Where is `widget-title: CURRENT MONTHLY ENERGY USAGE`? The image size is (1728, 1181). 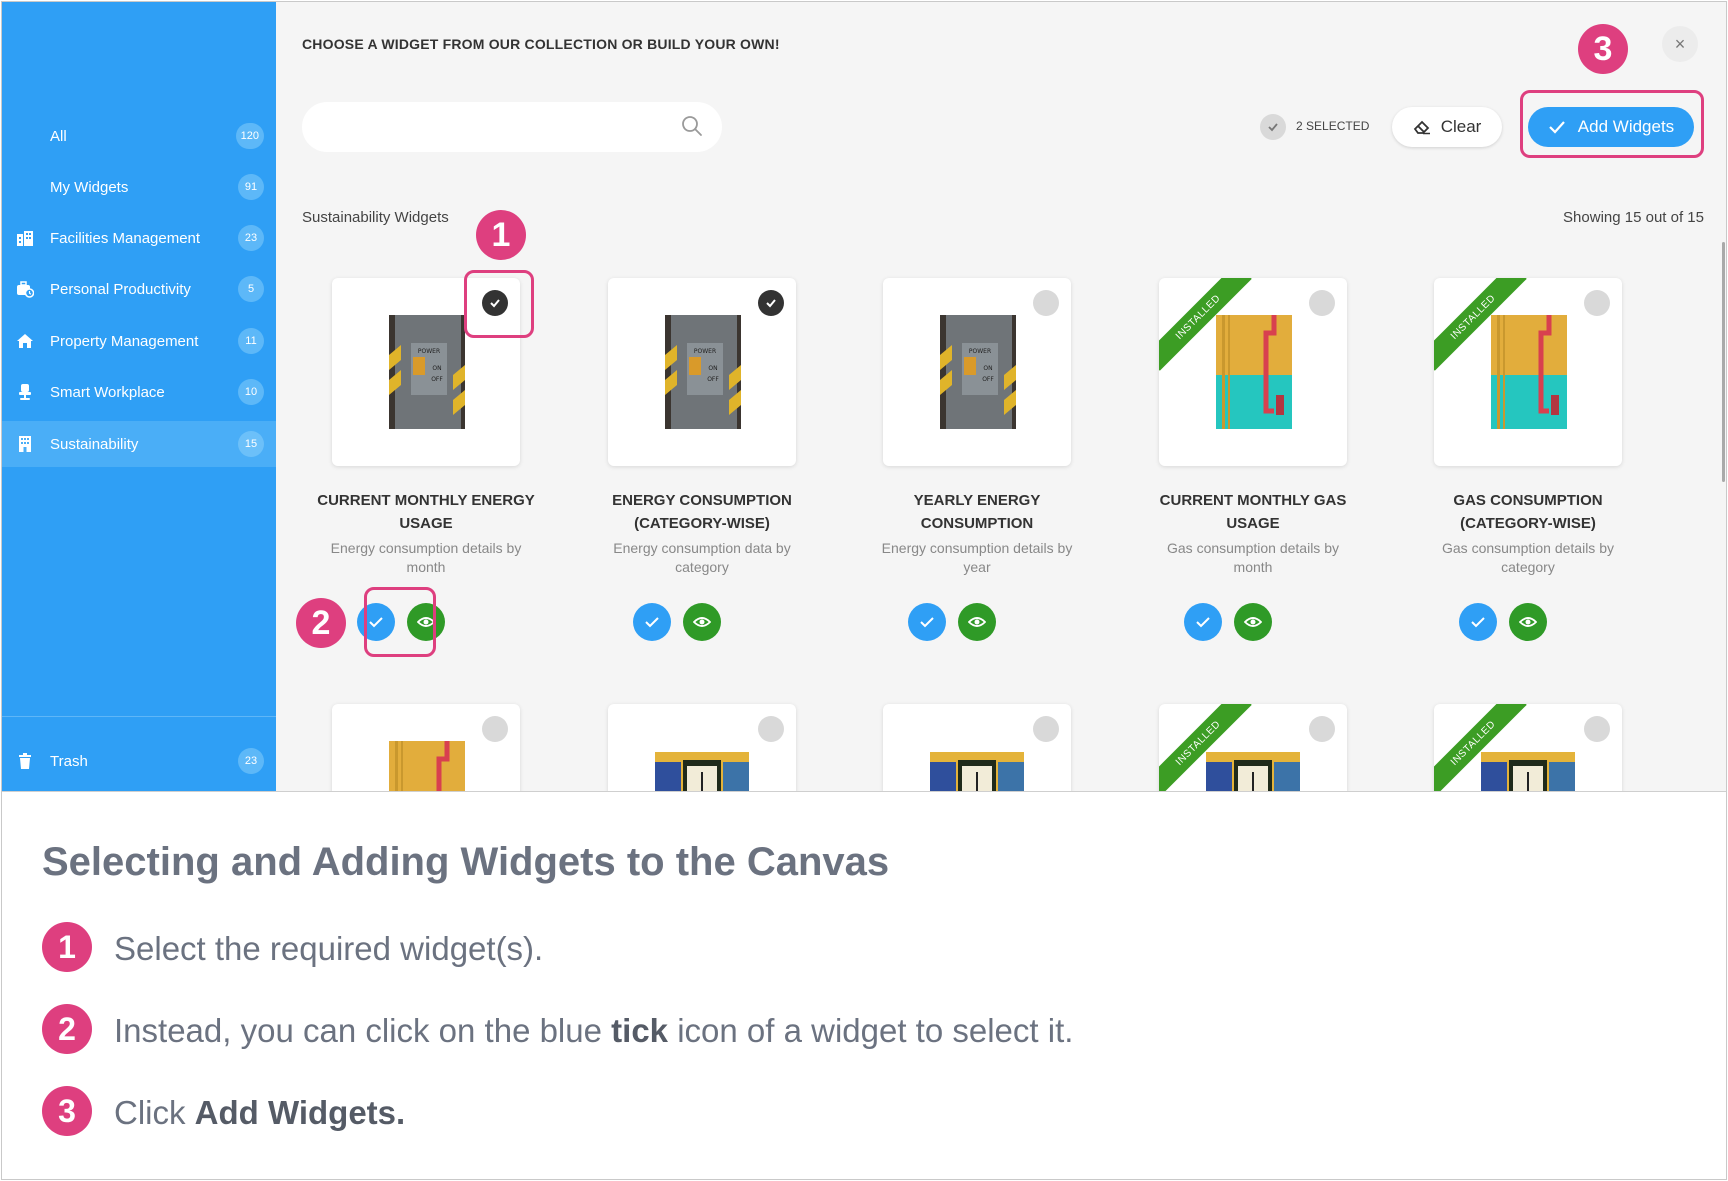 widget-title: CURRENT MONTHLY ENERGY USAGE is located at coordinates (426, 512).